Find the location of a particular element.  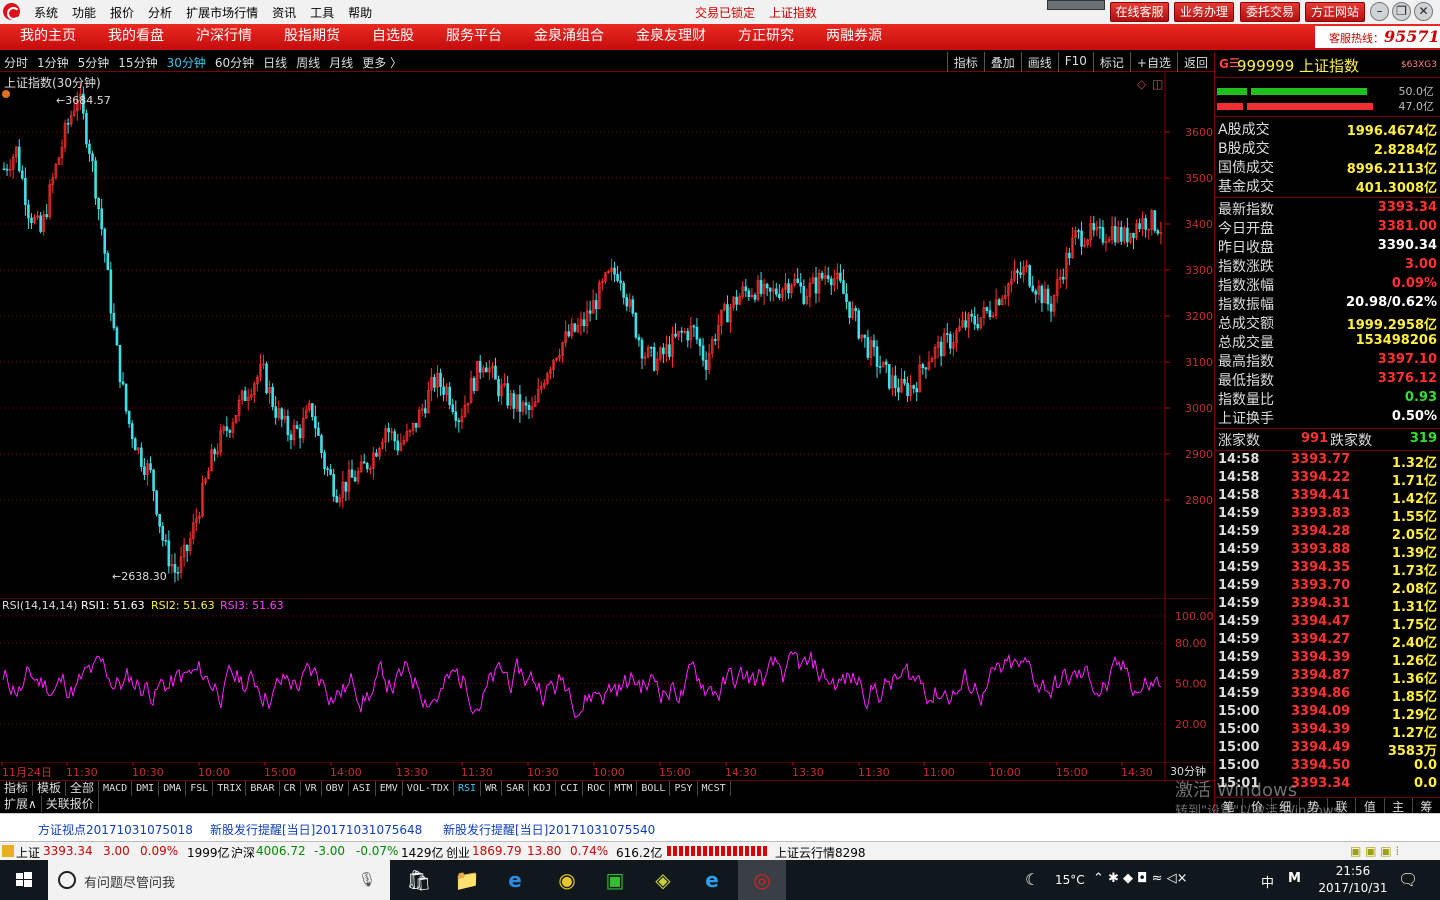

indicator-tab-sar: SAR is located at coordinates (516, 788).